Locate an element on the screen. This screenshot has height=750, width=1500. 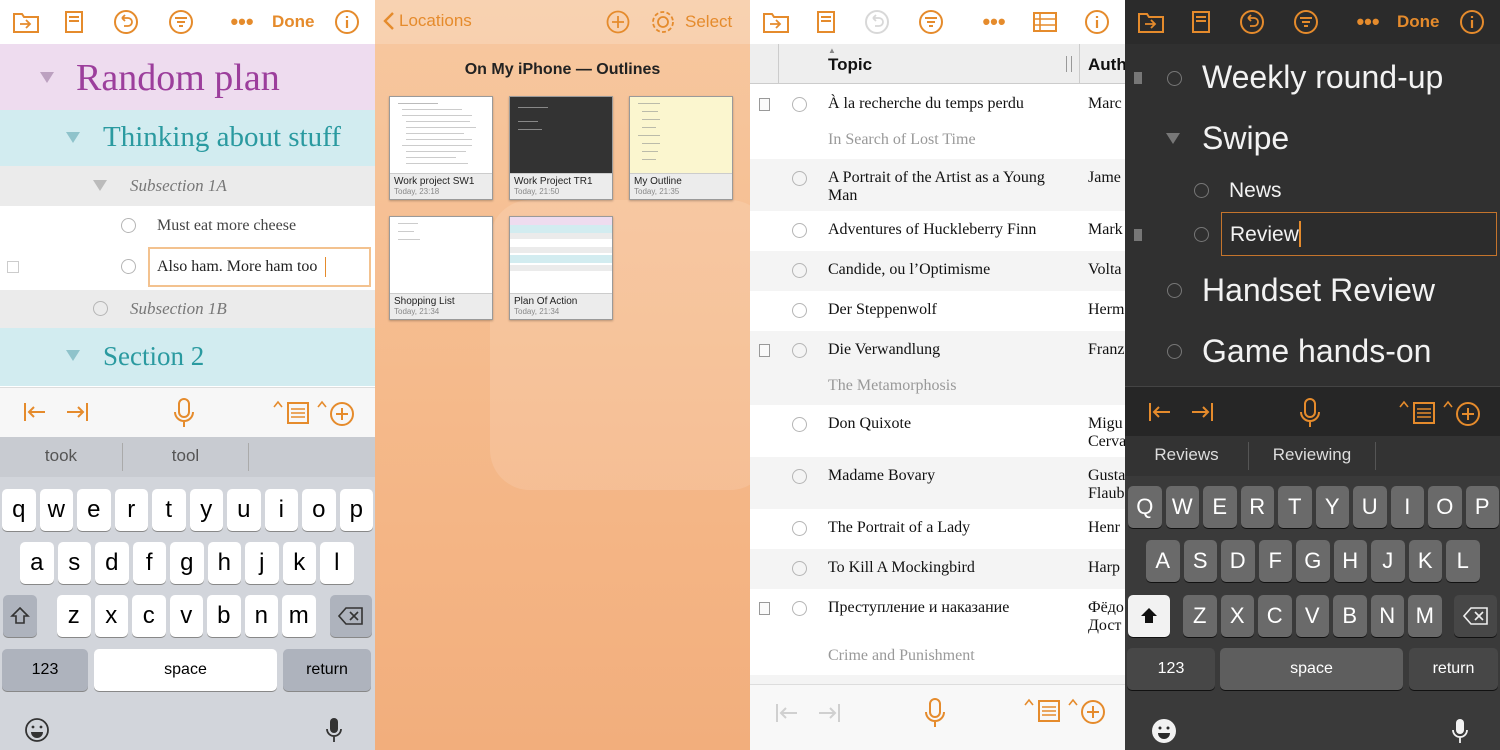
table-row: À la recherche du temps perdu Marc is located at coordinates (937, 105).